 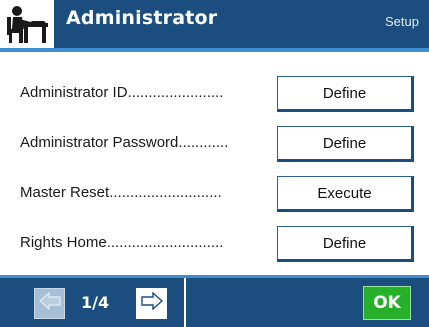 I want to click on context-label: Setup, so click(x=402, y=21).